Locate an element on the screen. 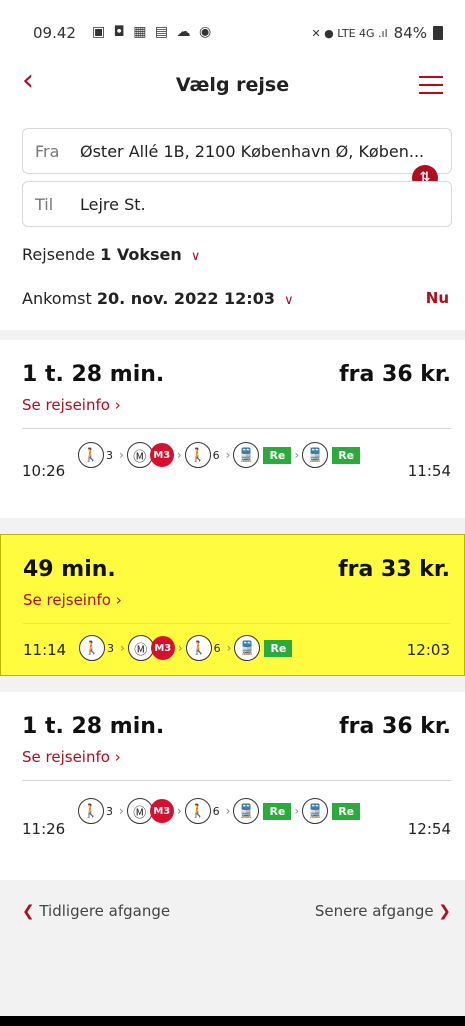  to-value: Lejre St. is located at coordinates (113, 204).